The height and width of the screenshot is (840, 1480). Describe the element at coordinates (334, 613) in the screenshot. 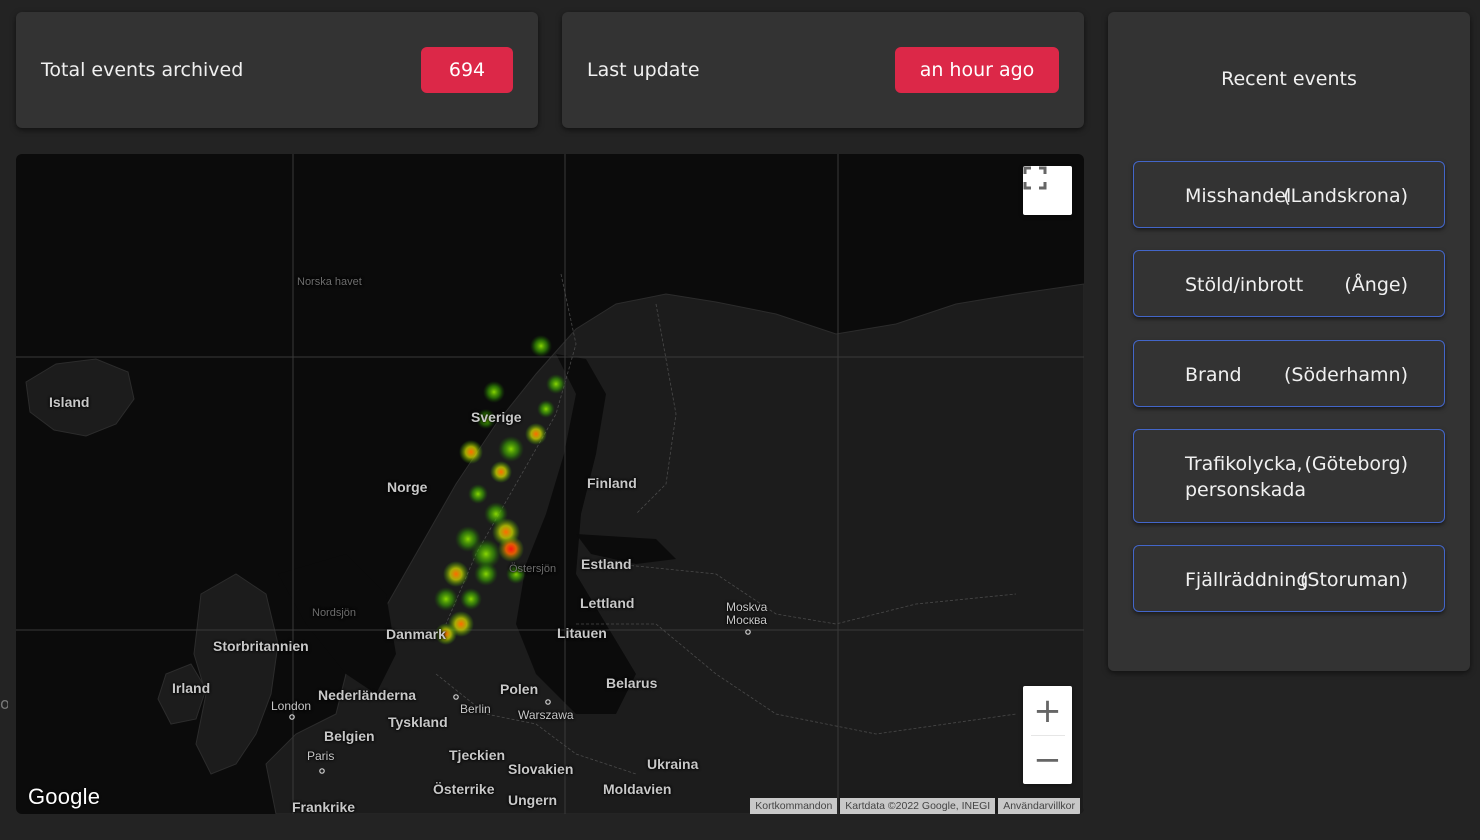

I see `map-label-nordsjon: Nordsjön` at that location.